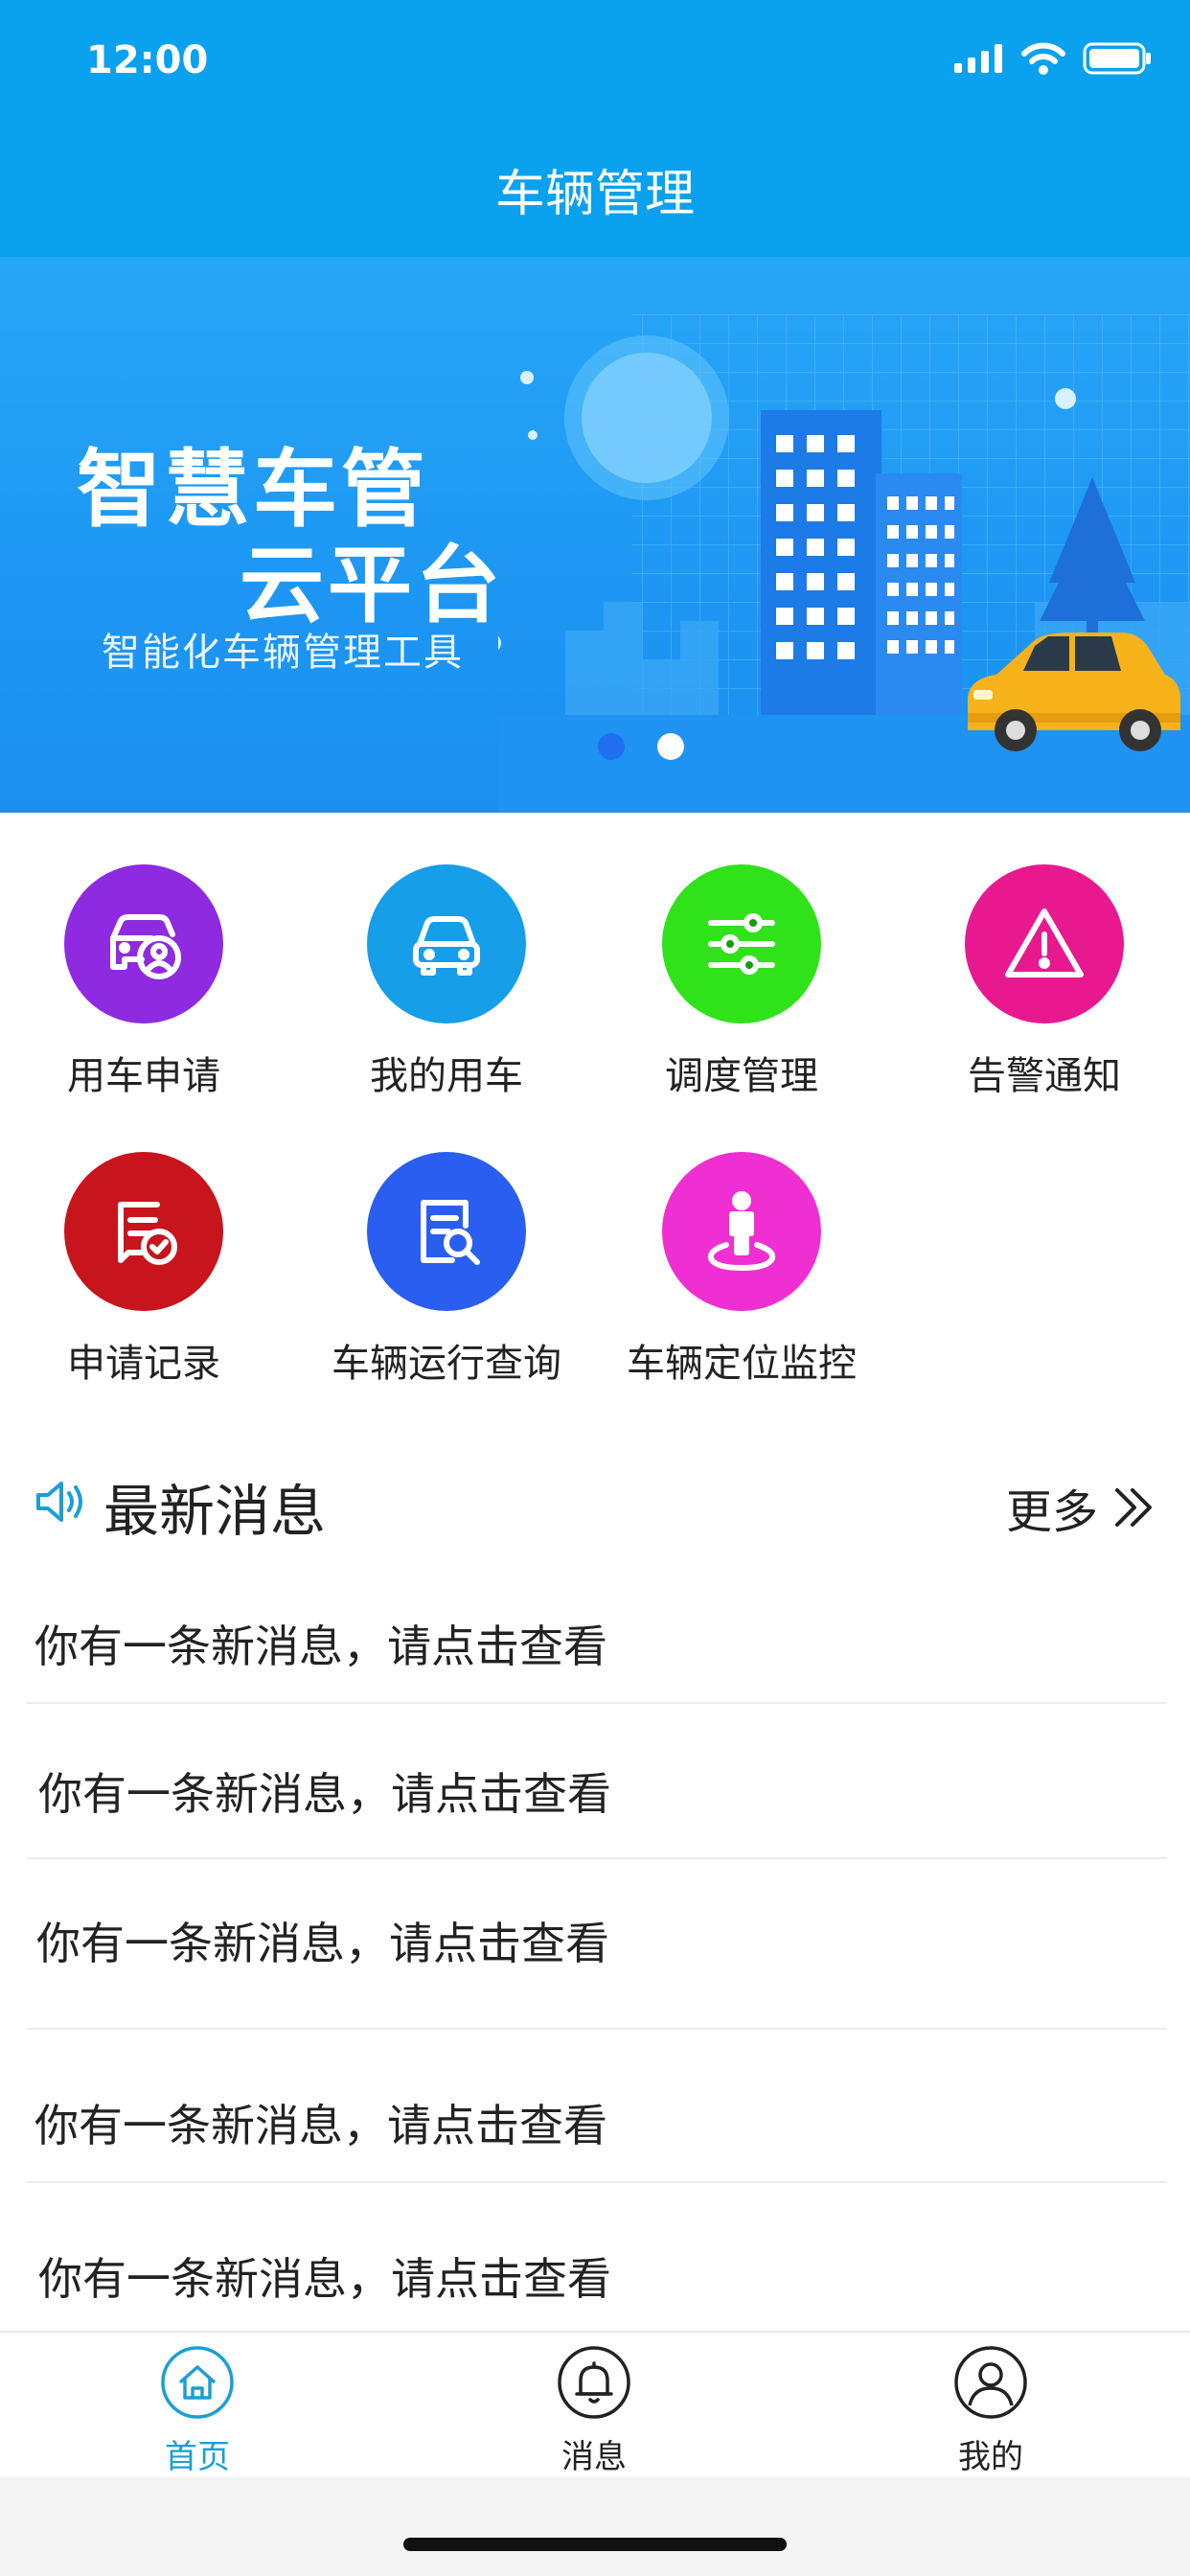 The image size is (1190, 2576). Describe the element at coordinates (447, 1076) in the screenshot. I see `menu-label: 我的用车` at that location.